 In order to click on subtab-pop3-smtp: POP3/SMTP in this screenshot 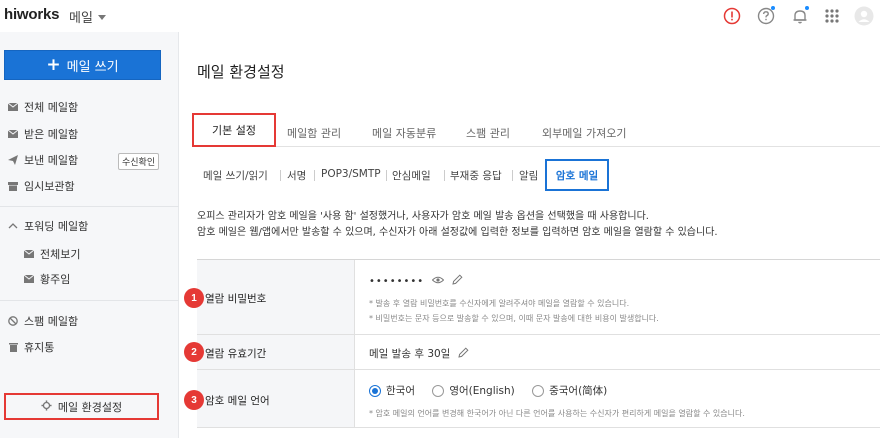, I will do `click(351, 174)`.